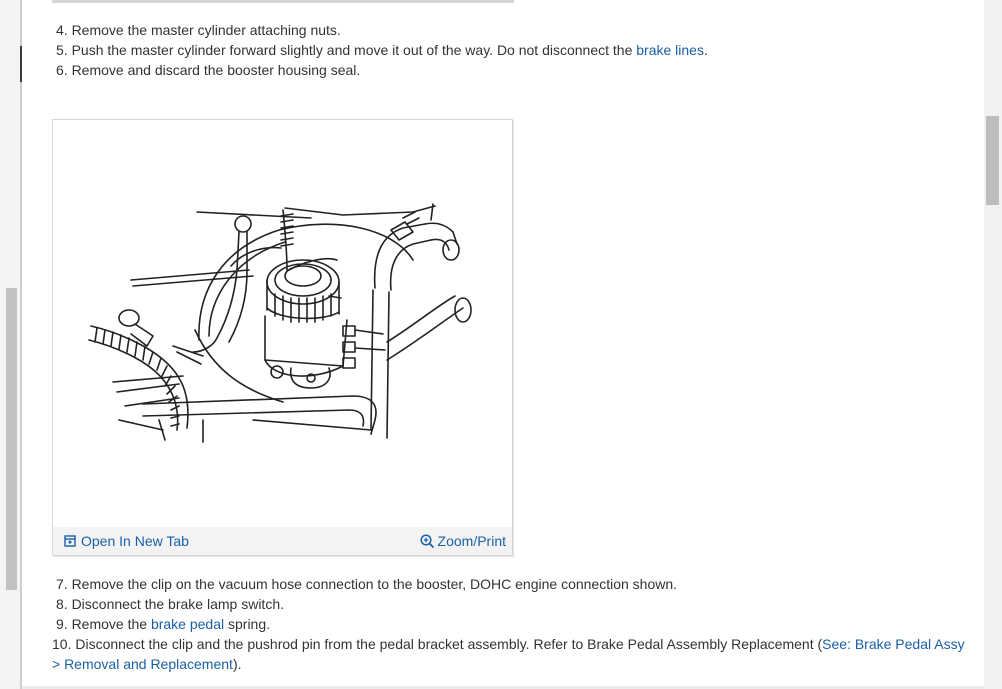 The width and height of the screenshot is (1002, 689). Describe the element at coordinates (11, 439) in the screenshot. I see `left-scrollbar-thumb` at that location.